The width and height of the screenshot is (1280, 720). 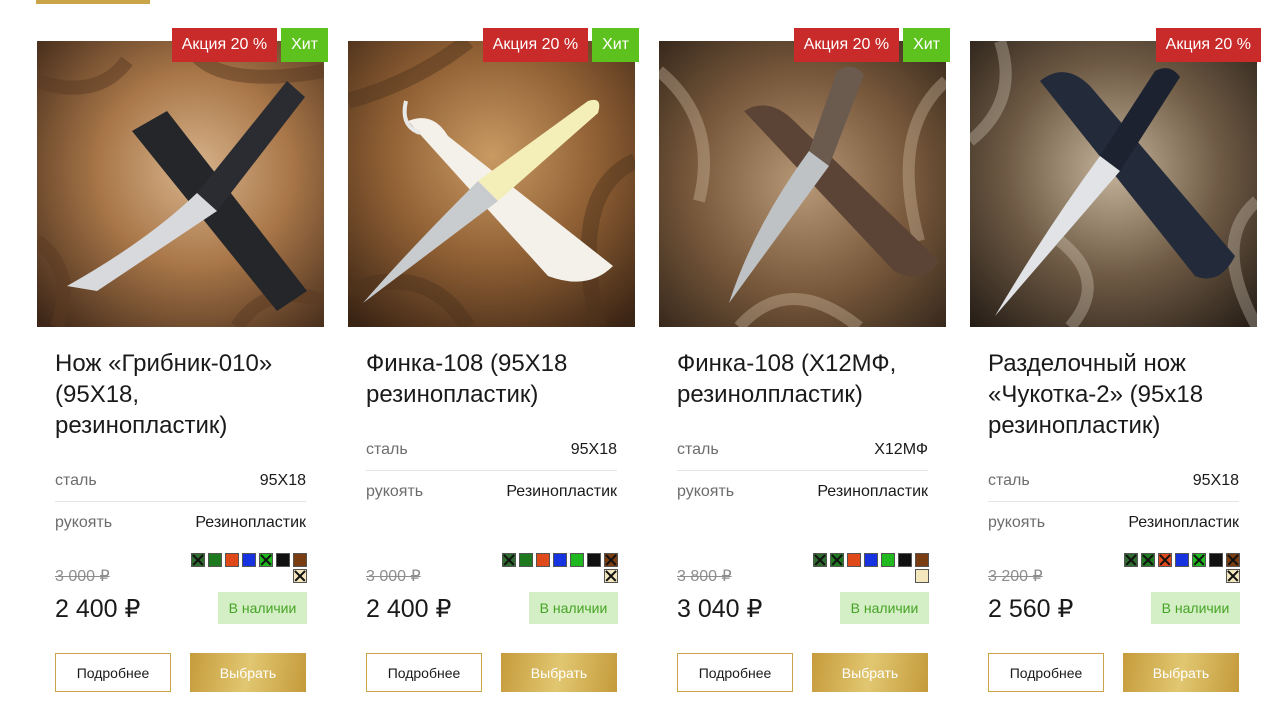 What do you see at coordinates (497, 379) in the screenshot?
I see `product-title: Финка-108 (95Х18 резинопластик)` at bounding box center [497, 379].